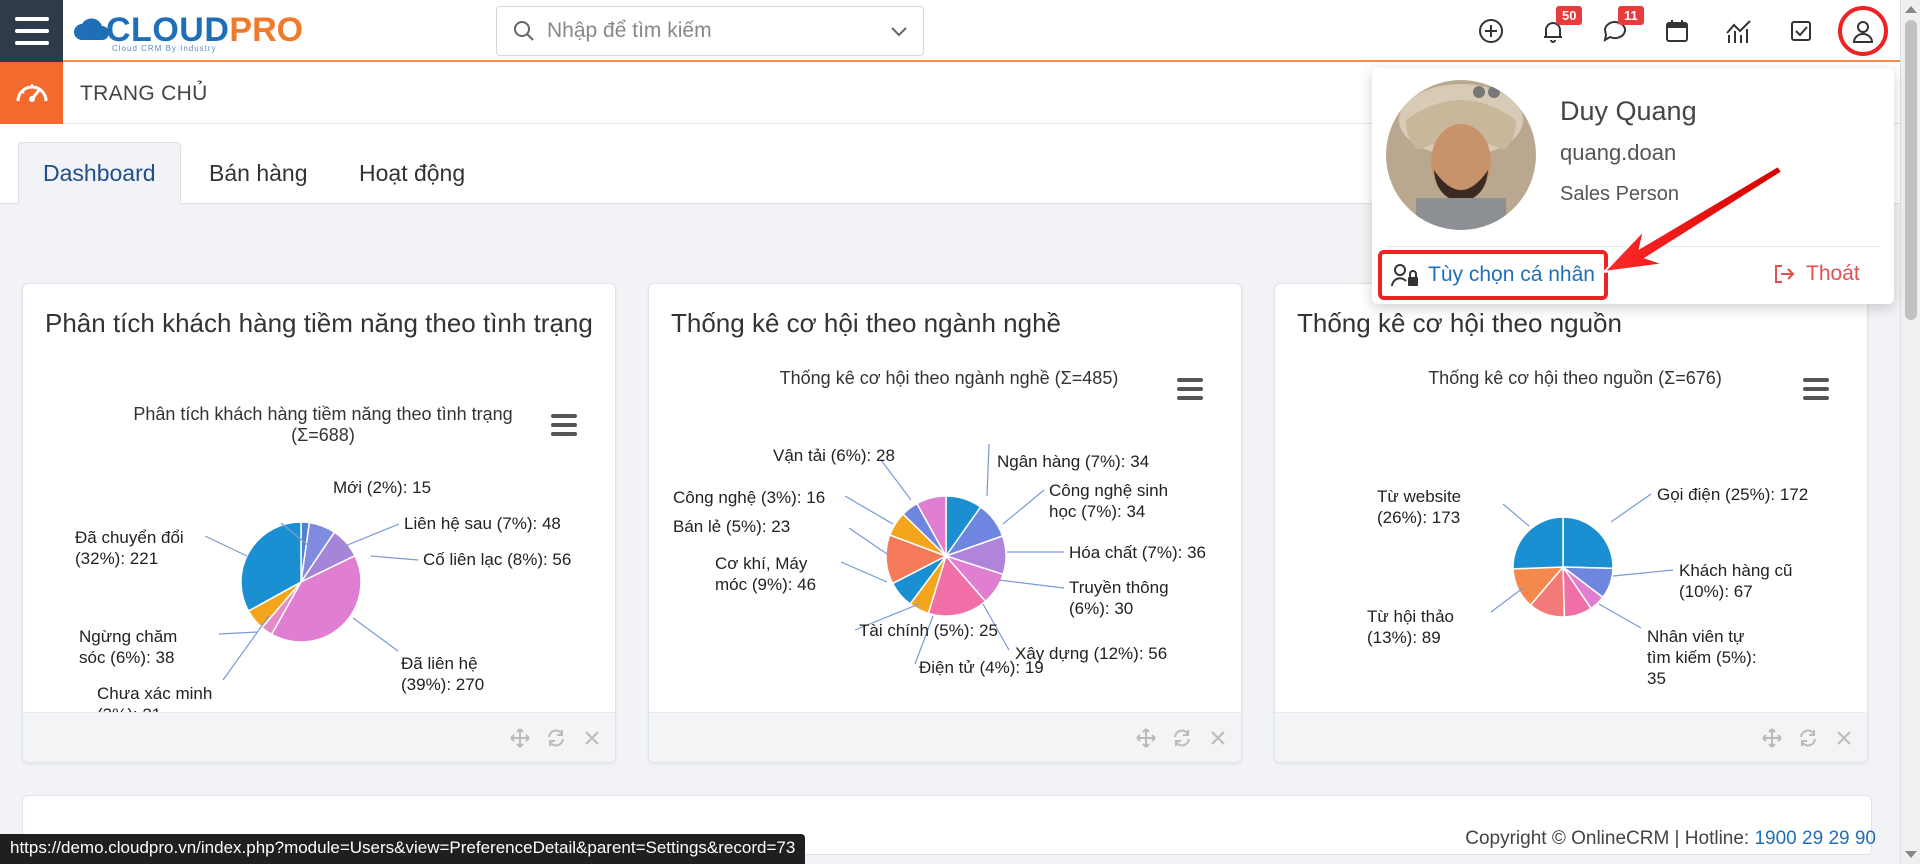 The width and height of the screenshot is (1920, 864). What do you see at coordinates (116, 558) in the screenshot?
I see `pie-data-label: (32%): 221` at bounding box center [116, 558].